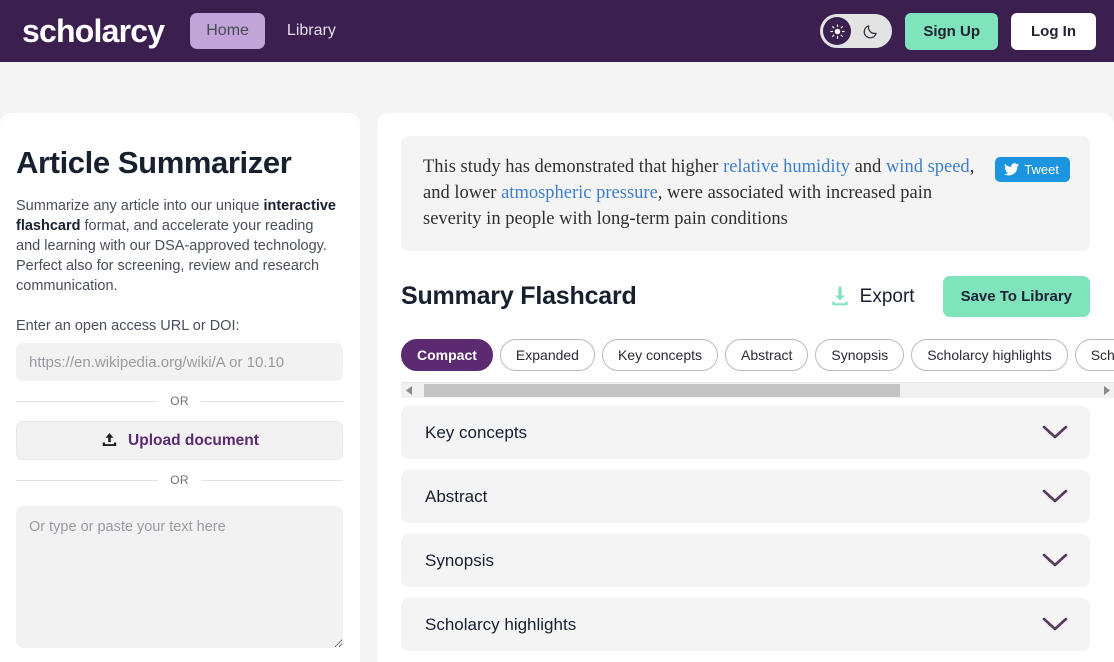 Image resolution: width=1114 pixels, height=662 pixels. I want to click on main-nav: Home Library, so click(271, 31).